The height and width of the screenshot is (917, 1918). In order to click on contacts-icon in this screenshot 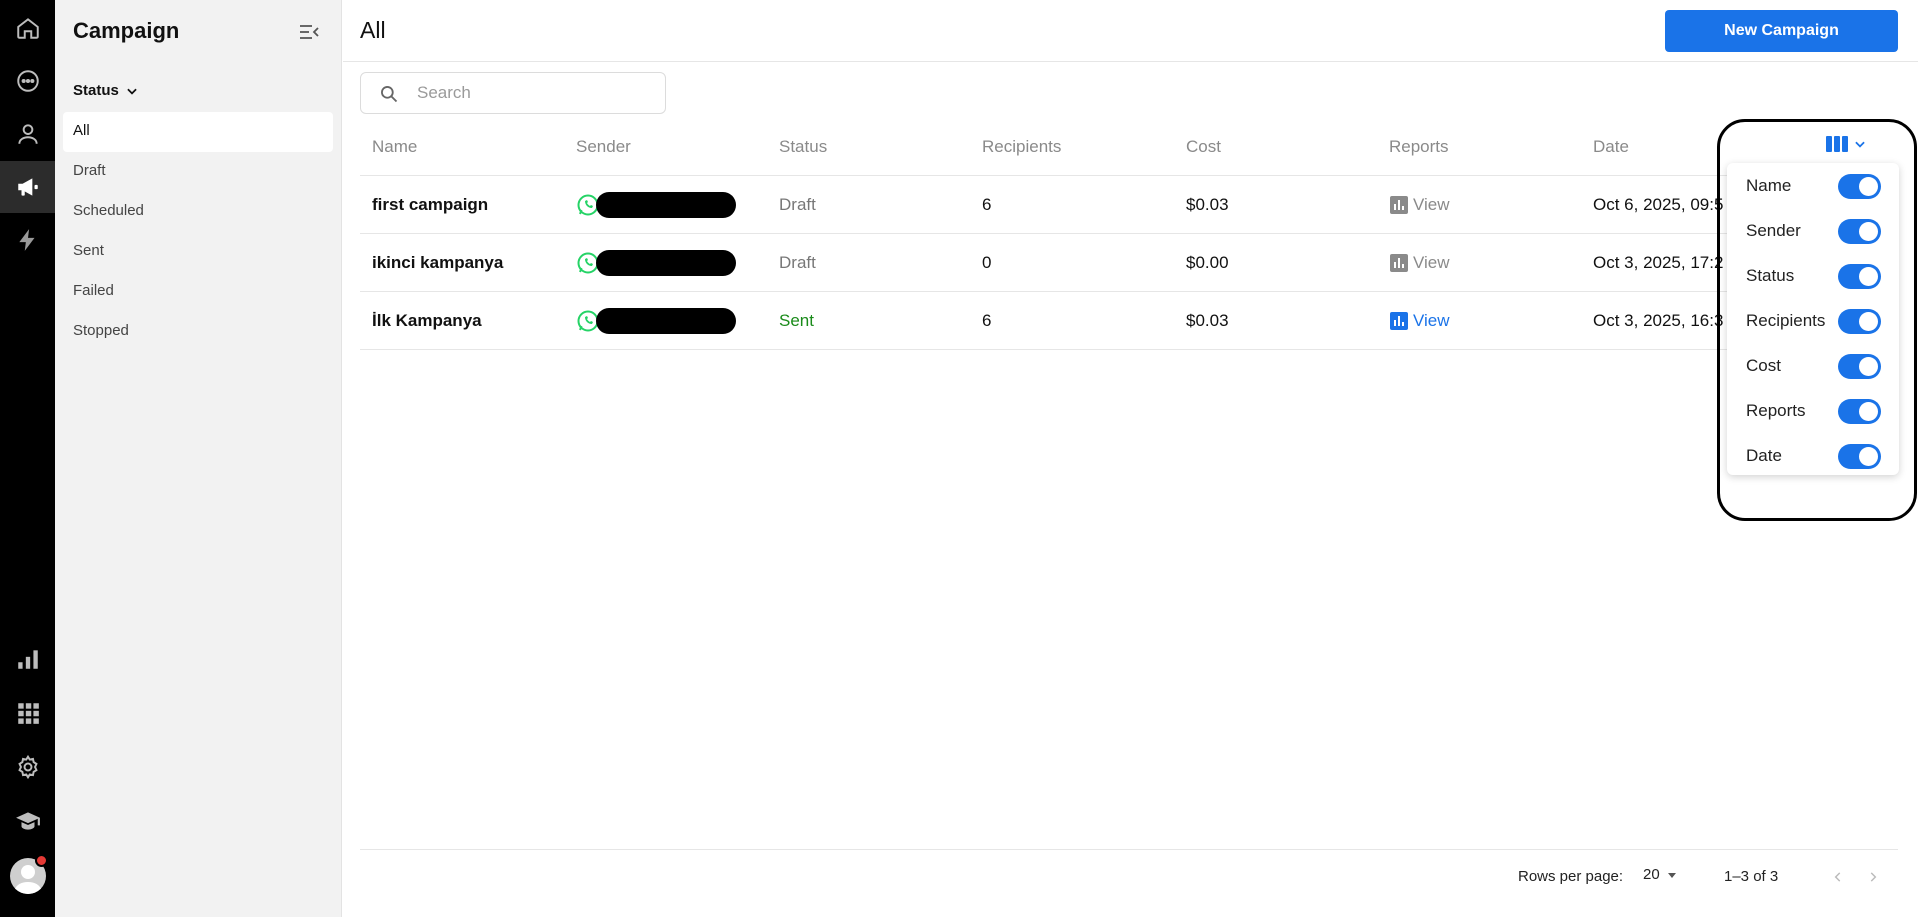, I will do `click(27, 134)`.